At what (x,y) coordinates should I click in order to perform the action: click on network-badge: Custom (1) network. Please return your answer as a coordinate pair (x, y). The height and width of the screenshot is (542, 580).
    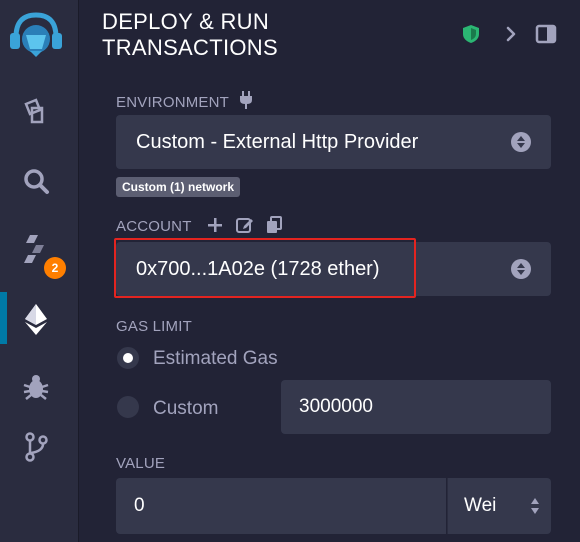
    Looking at the image, I should click on (178, 187).